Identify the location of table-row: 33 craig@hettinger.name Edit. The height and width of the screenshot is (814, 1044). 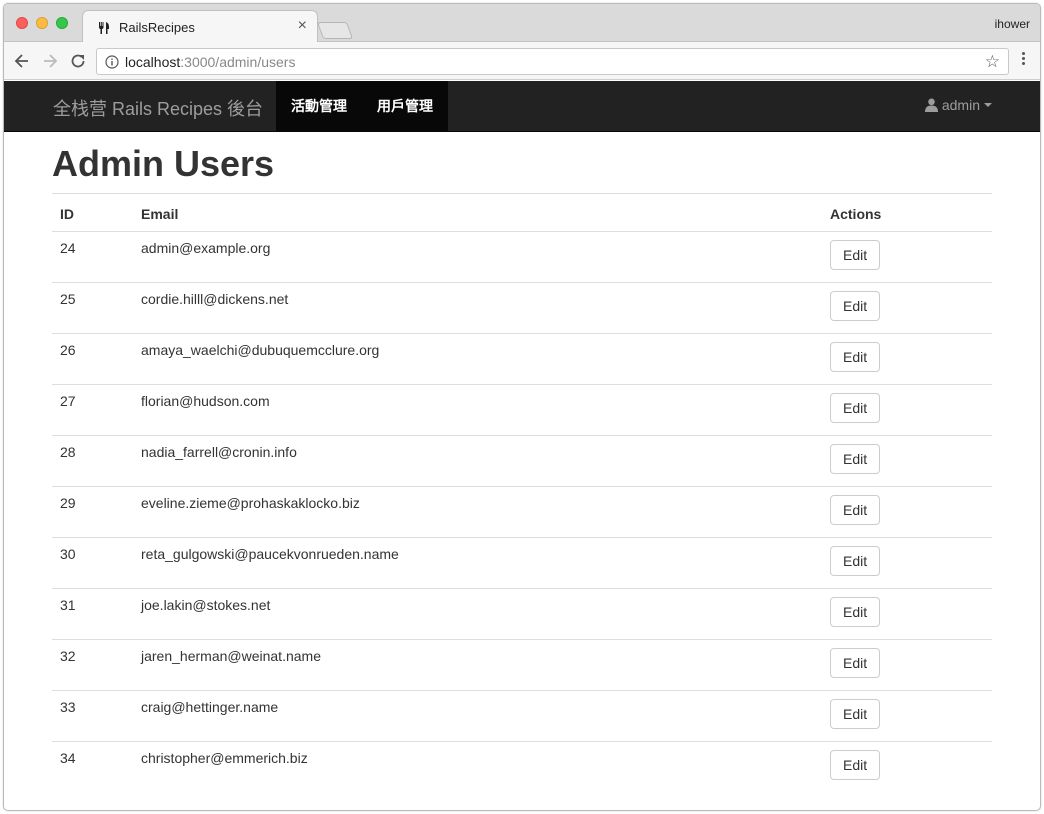
(522, 716).